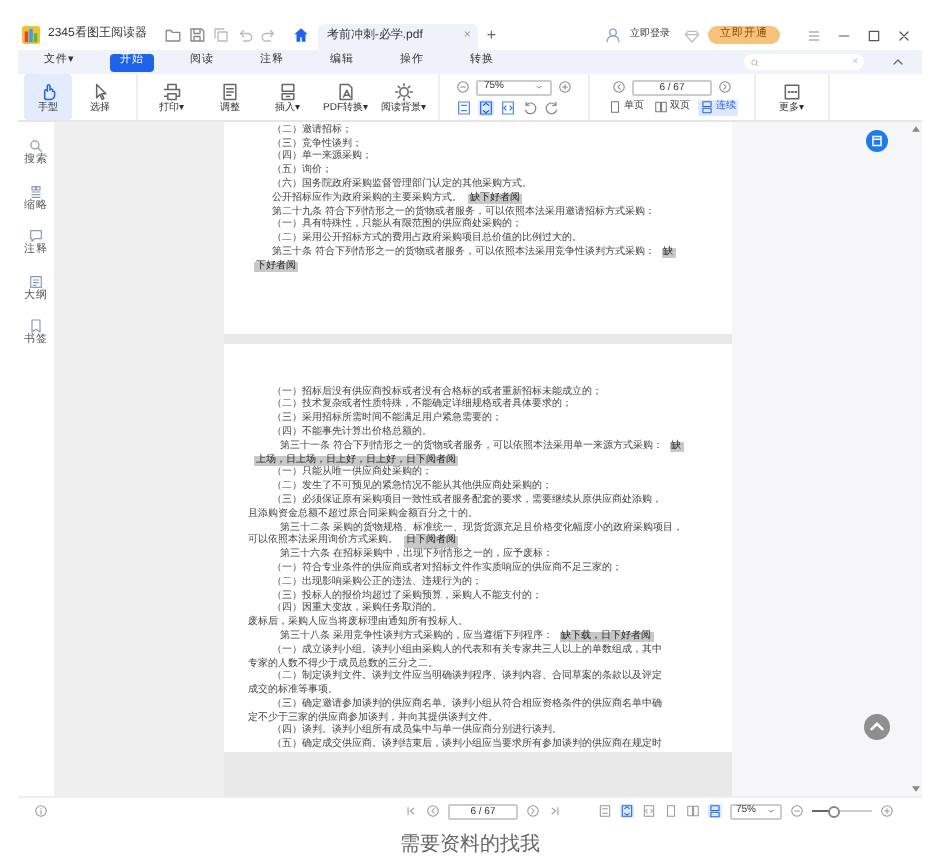  Describe the element at coordinates (245, 35) in the screenshot. I see `undo-icon` at that location.